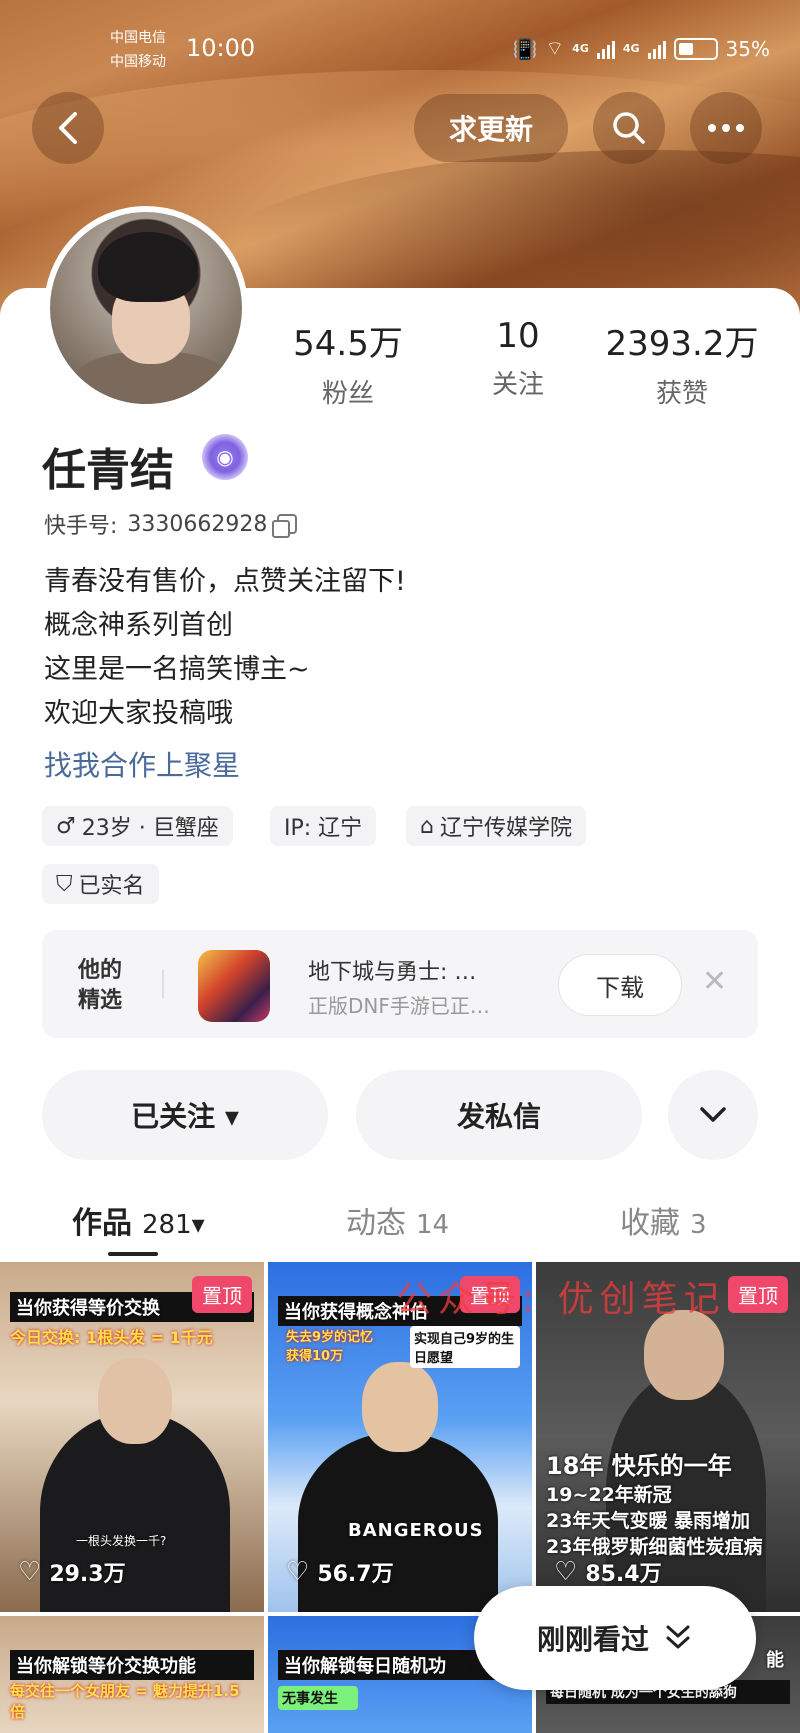  What do you see at coordinates (663, 1220) in the screenshot?
I see `tab-favorites: 收藏 3` at bounding box center [663, 1220].